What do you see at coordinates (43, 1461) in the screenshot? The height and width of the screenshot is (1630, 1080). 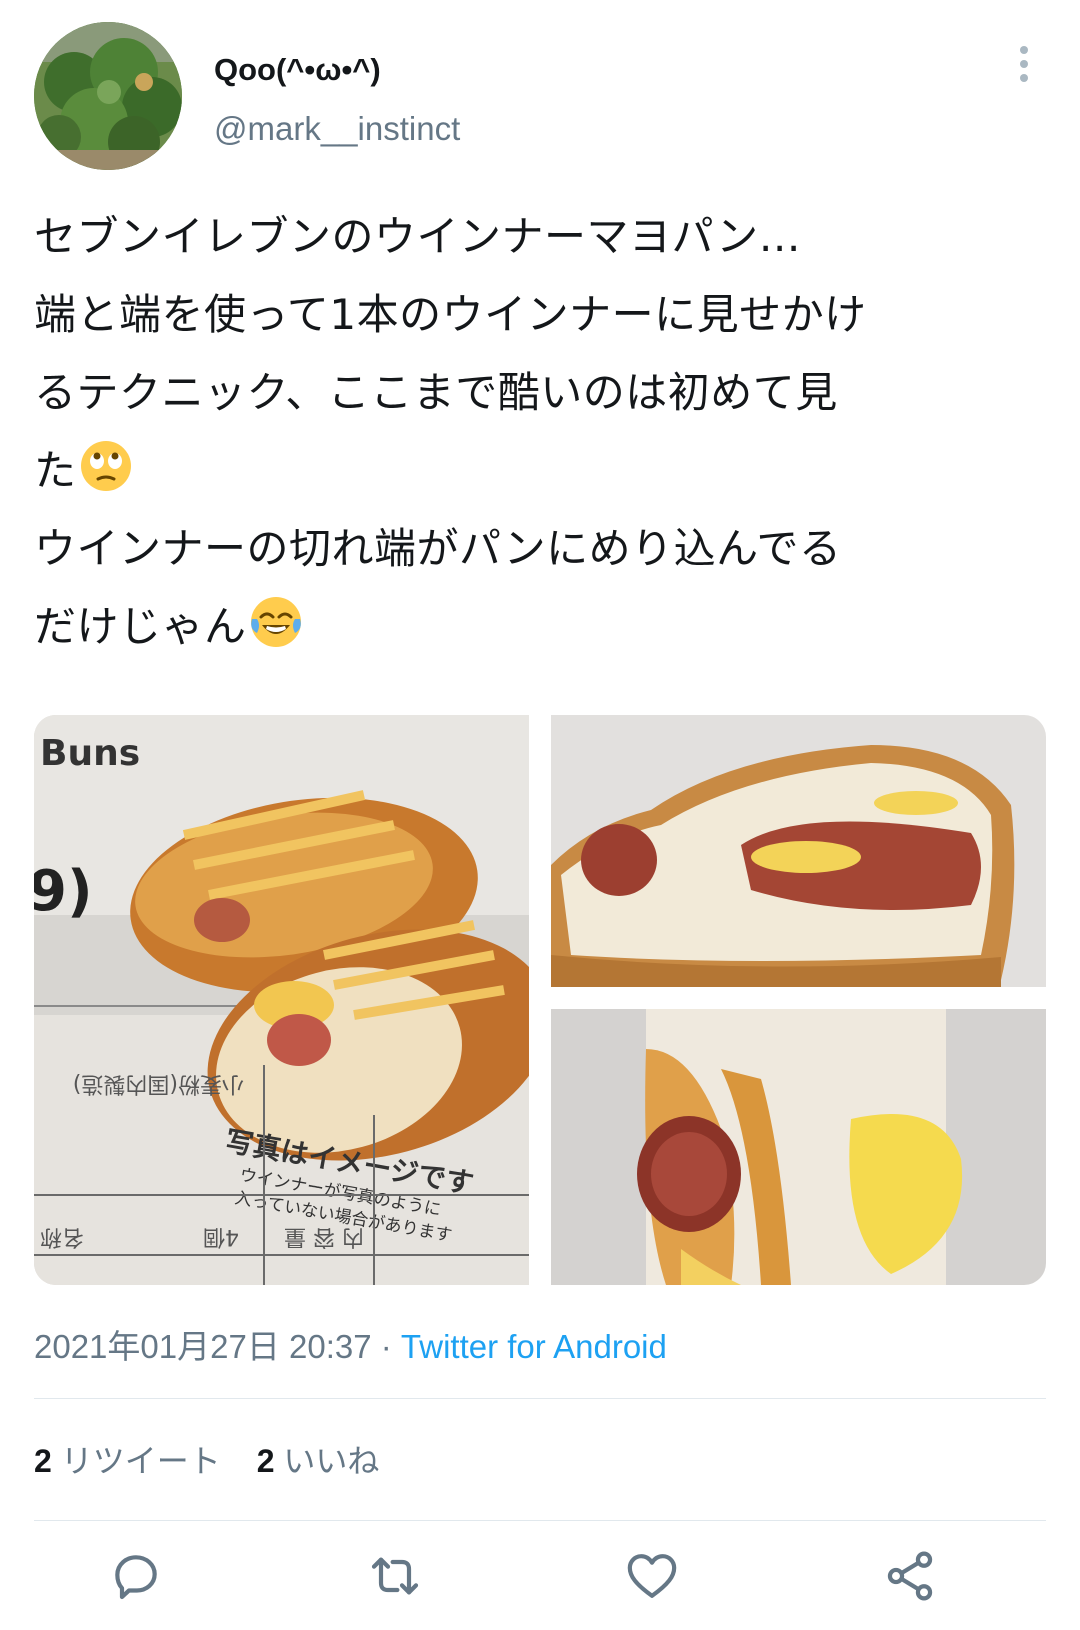 I see `retweets-count: 2` at bounding box center [43, 1461].